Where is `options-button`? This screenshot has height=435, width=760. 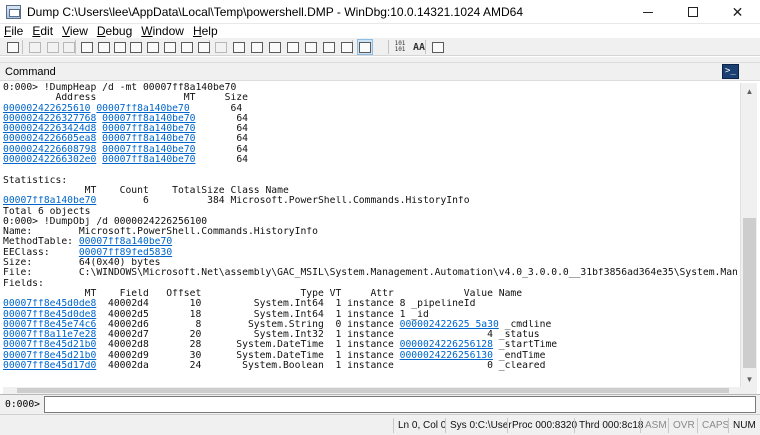 options-button is located at coordinates (438, 47).